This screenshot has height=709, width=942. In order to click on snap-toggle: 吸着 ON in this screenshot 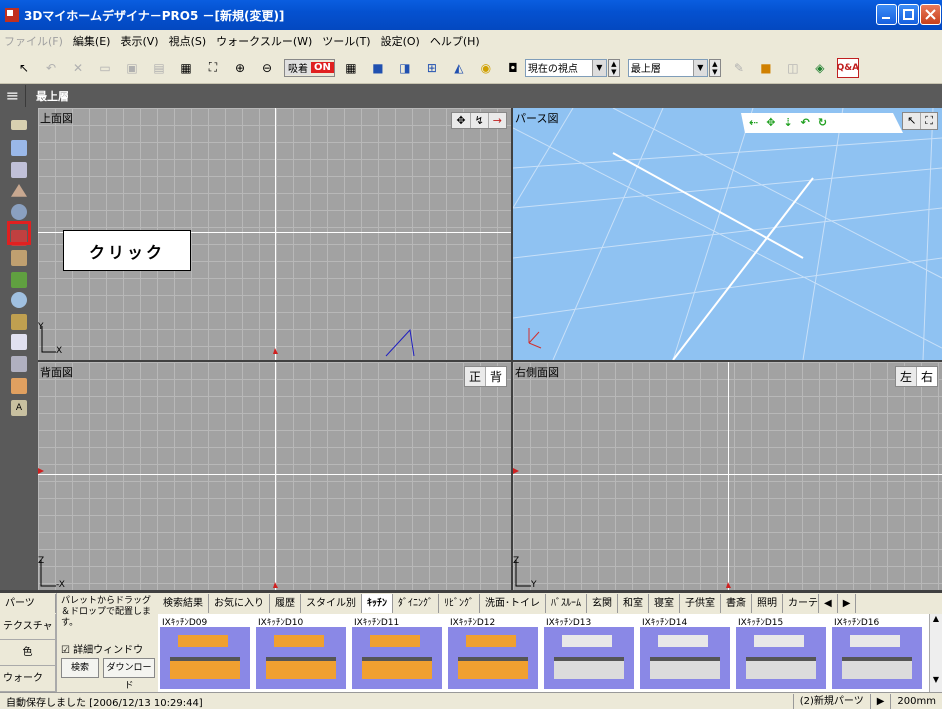, I will do `click(309, 67)`.